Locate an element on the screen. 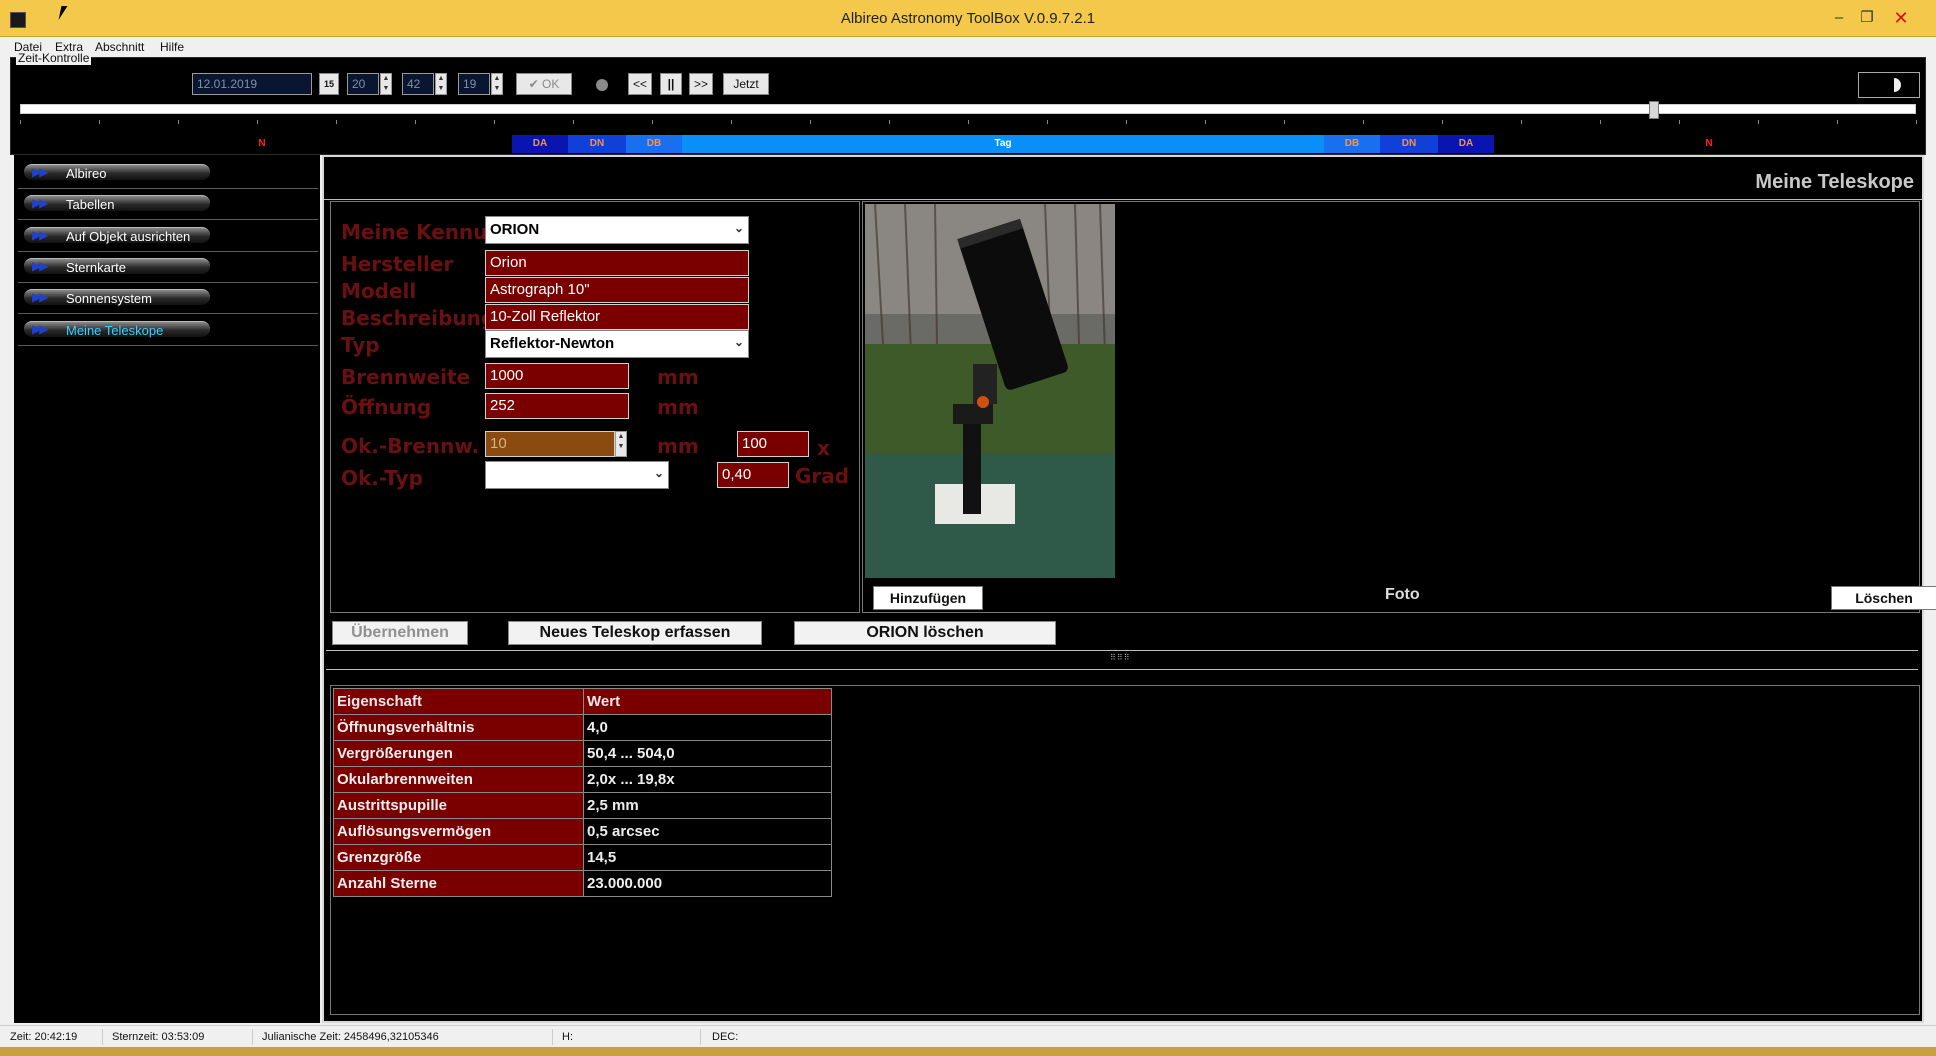 This screenshot has height=1056, width=1936. date-input: 12.01.2019 is located at coordinates (252, 84).